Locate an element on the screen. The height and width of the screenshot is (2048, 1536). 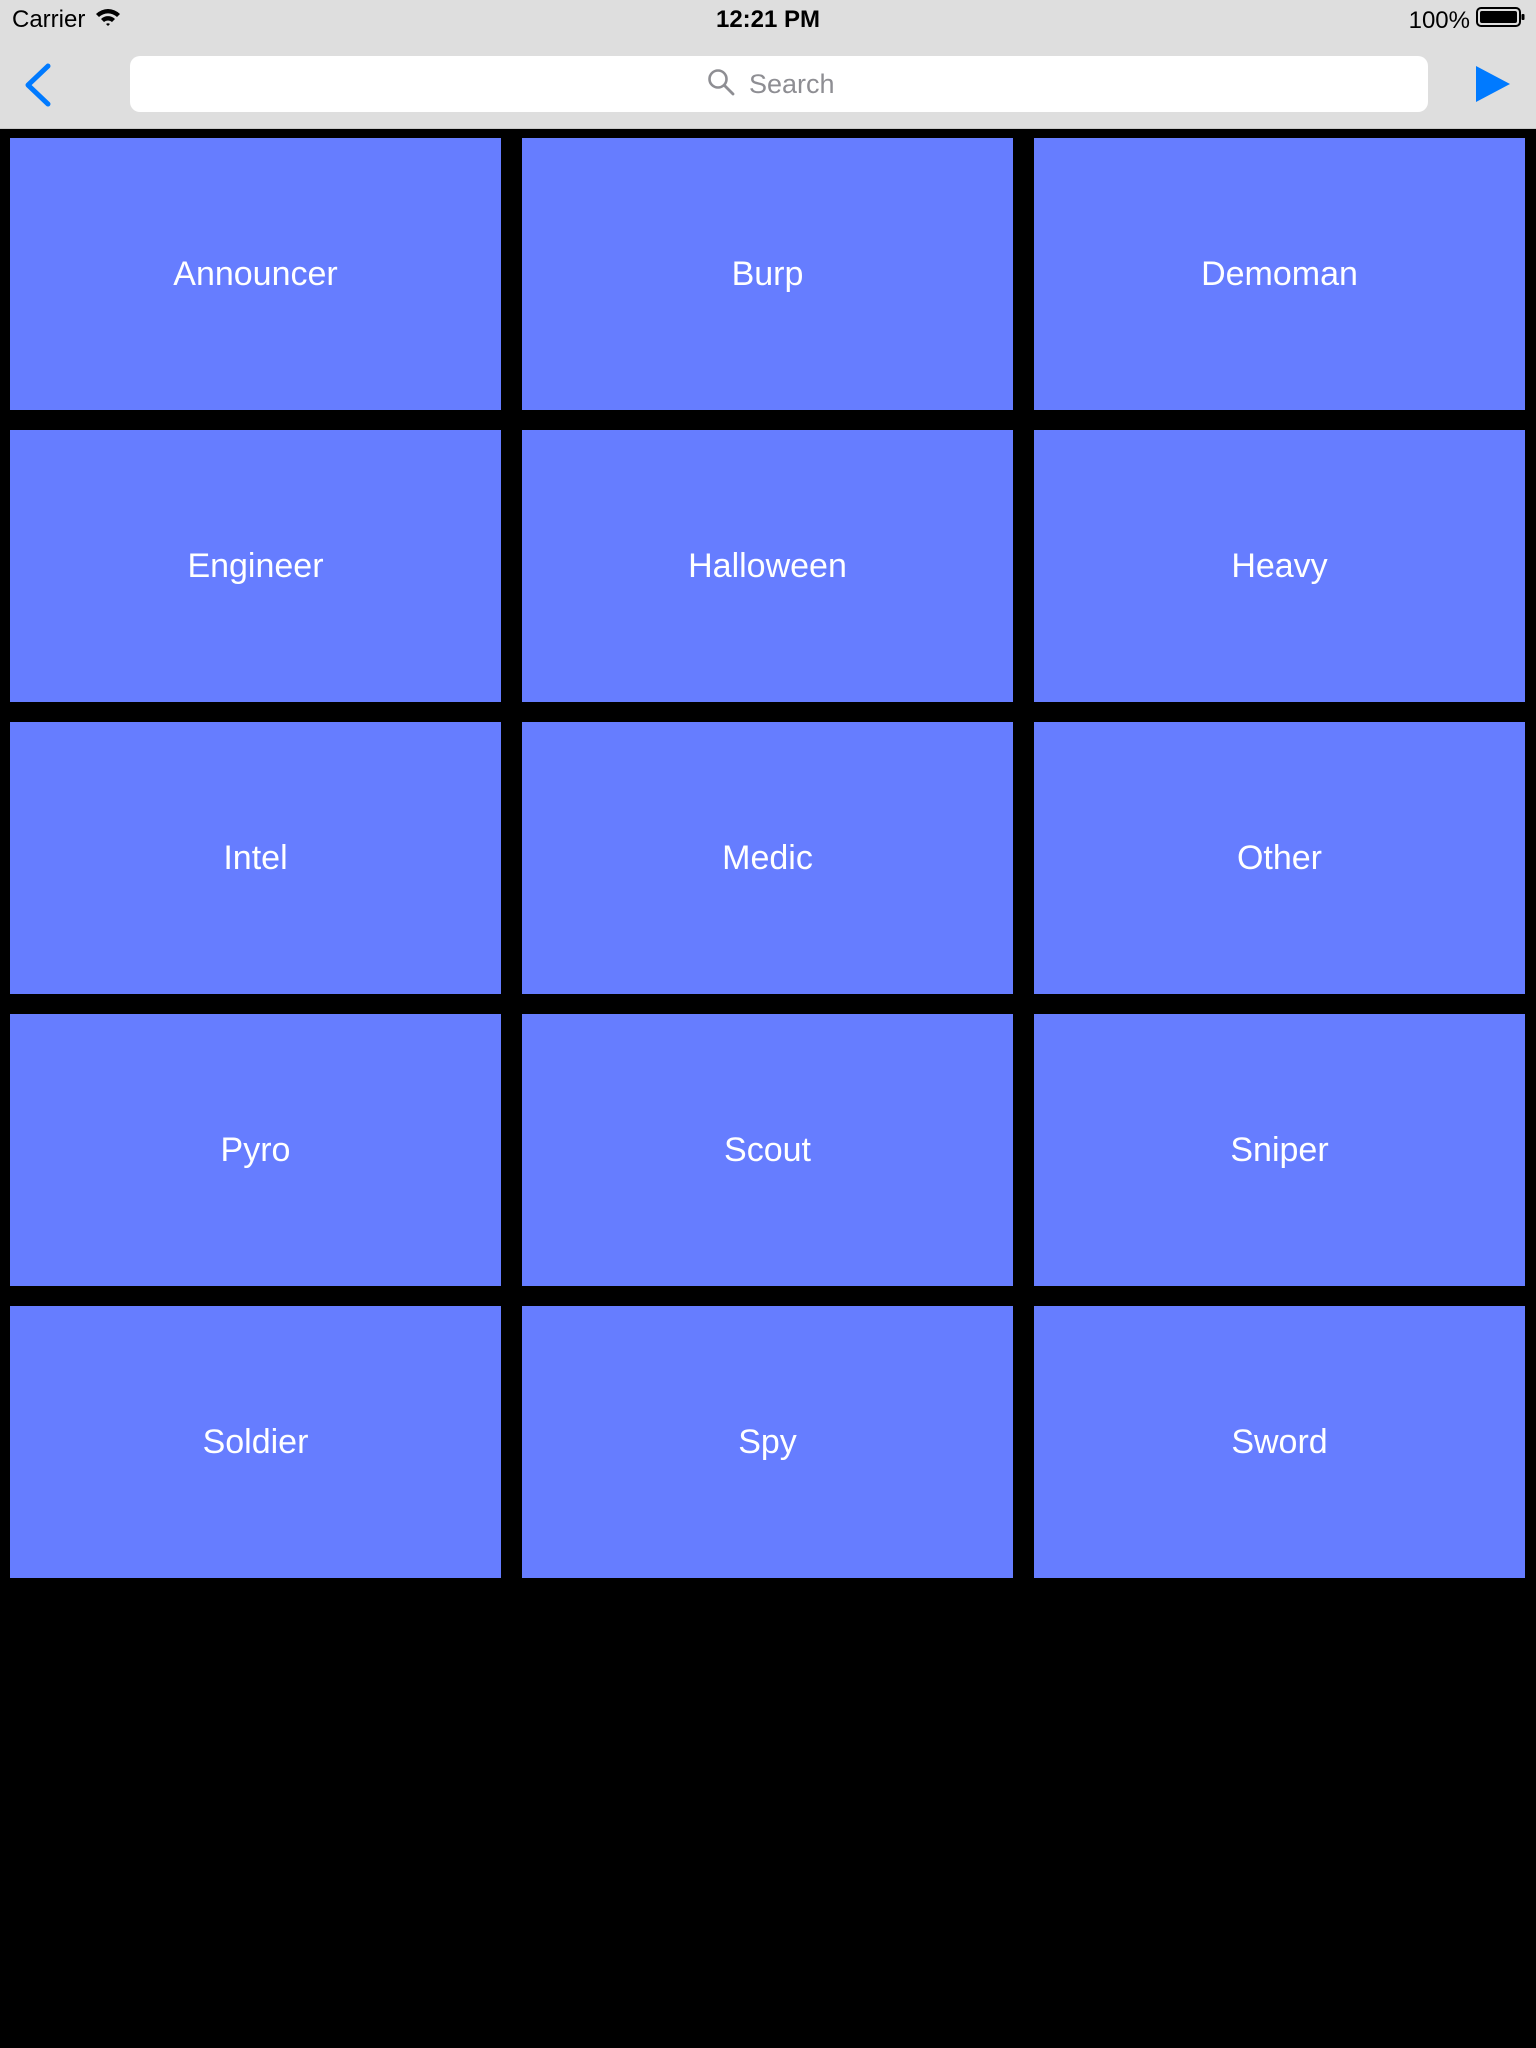
chevron-left-icon is located at coordinates (38, 85).